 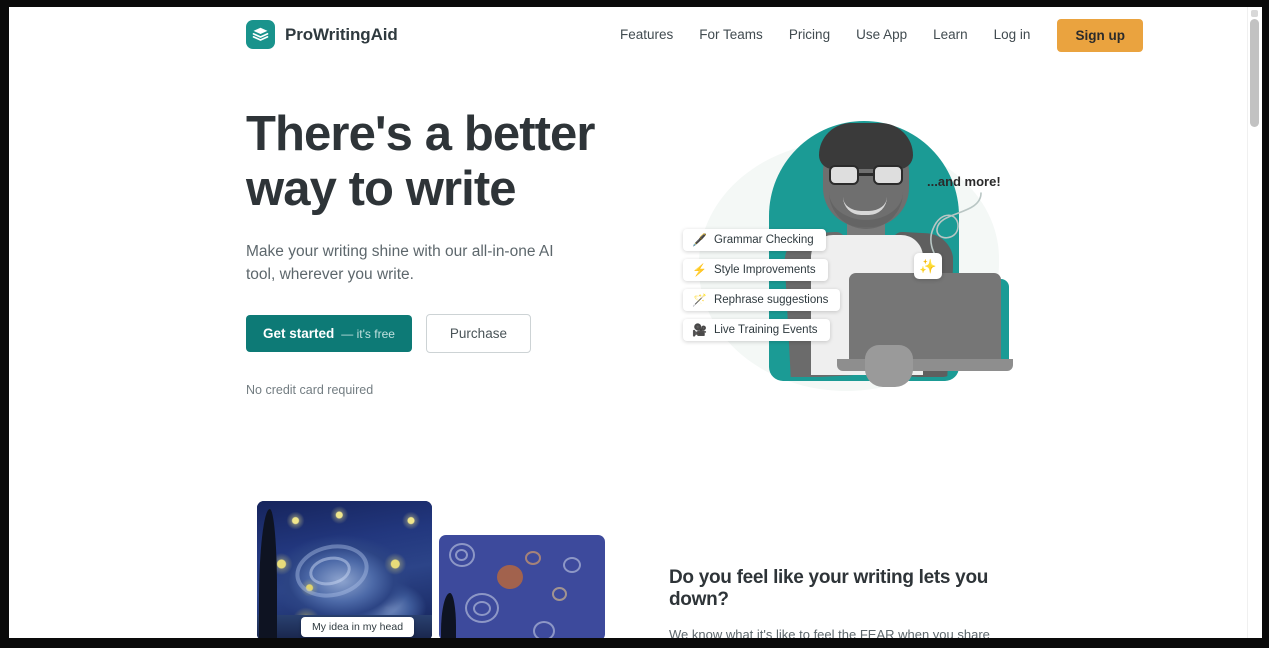 What do you see at coordinates (358, 627) in the screenshot?
I see `image-caption-my-idea: My idea in my head` at bounding box center [358, 627].